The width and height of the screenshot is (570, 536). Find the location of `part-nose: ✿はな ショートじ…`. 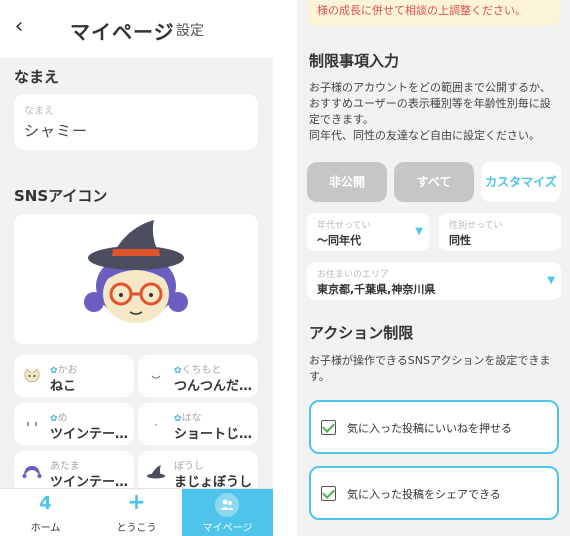

part-nose: ✿はな ショートじ… is located at coordinates (198, 424).